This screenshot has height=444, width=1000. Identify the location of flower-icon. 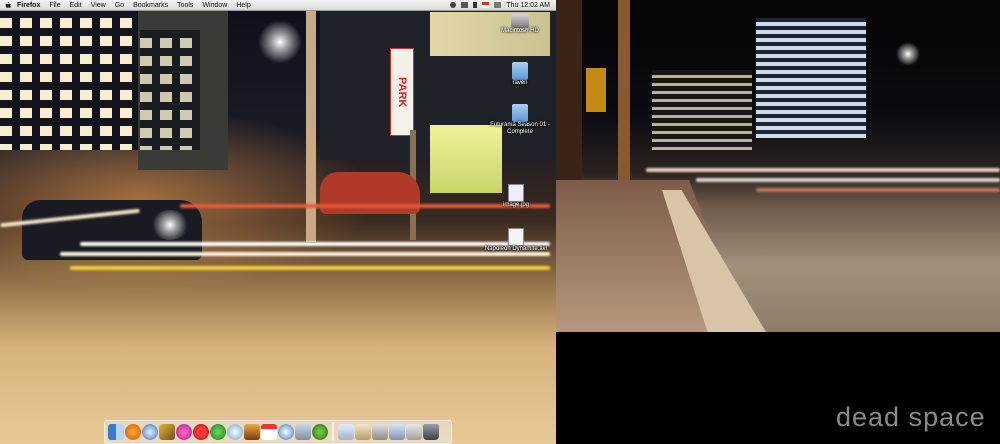
(184, 432).